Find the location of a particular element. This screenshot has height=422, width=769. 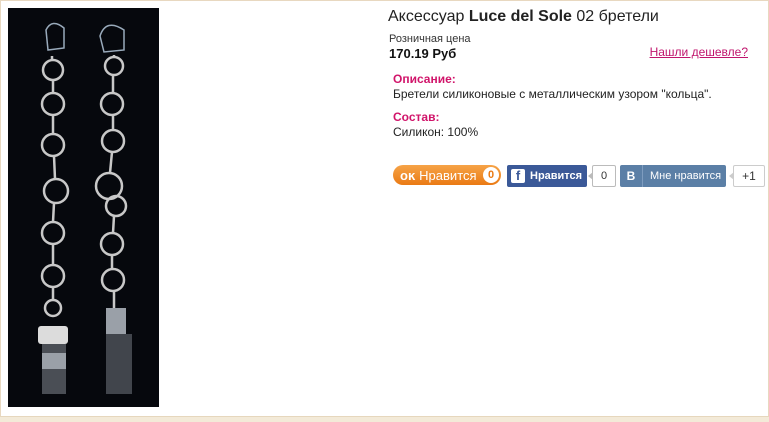

odnoklassniki-icon: ᴏĸ is located at coordinates (408, 175).